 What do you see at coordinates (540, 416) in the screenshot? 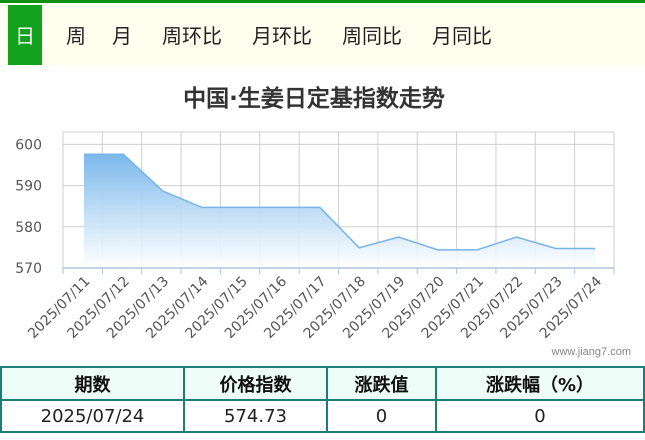
I see `cell-change-percent: 0` at bounding box center [540, 416].